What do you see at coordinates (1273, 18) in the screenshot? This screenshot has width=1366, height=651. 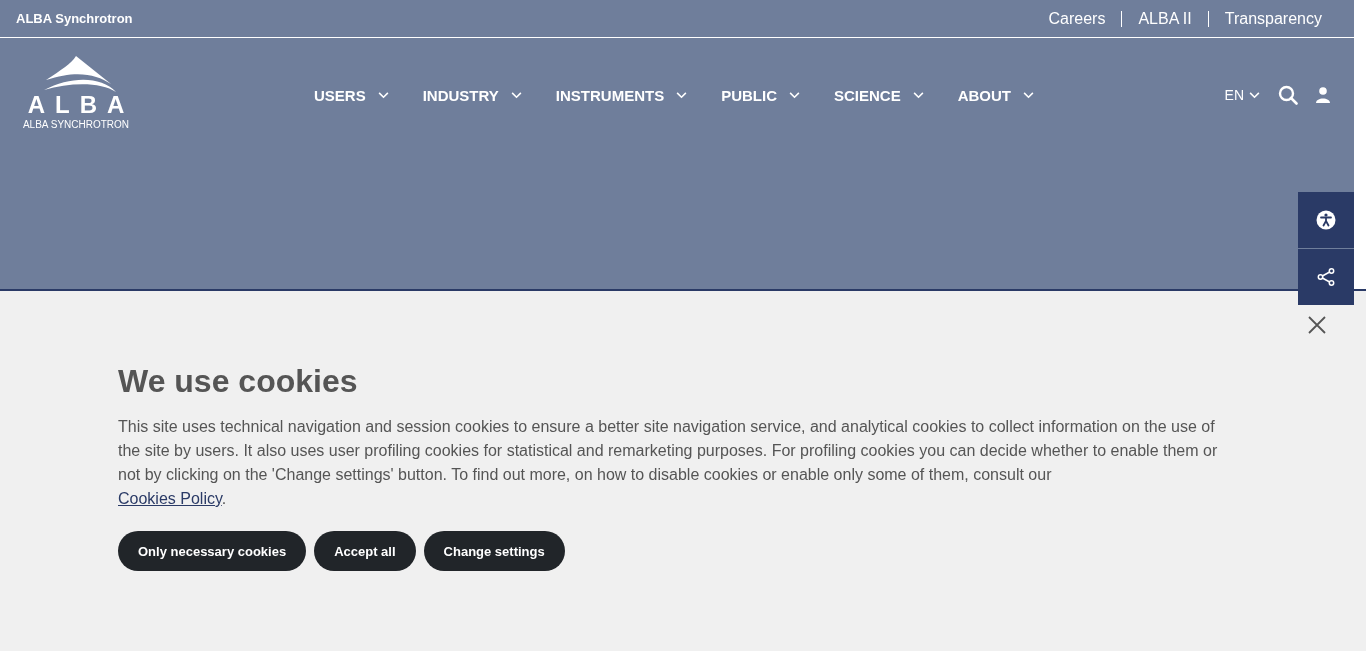 I see `top-link: Transparency` at bounding box center [1273, 18].